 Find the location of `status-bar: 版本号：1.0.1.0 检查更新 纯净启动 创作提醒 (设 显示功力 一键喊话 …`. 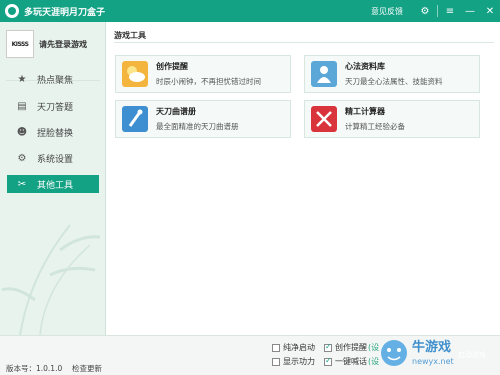

status-bar: 版本号：1.0.1.0 检查更新 纯净启动 创作提醒 (设 显示功力 一键喊话 … is located at coordinates (250, 355).